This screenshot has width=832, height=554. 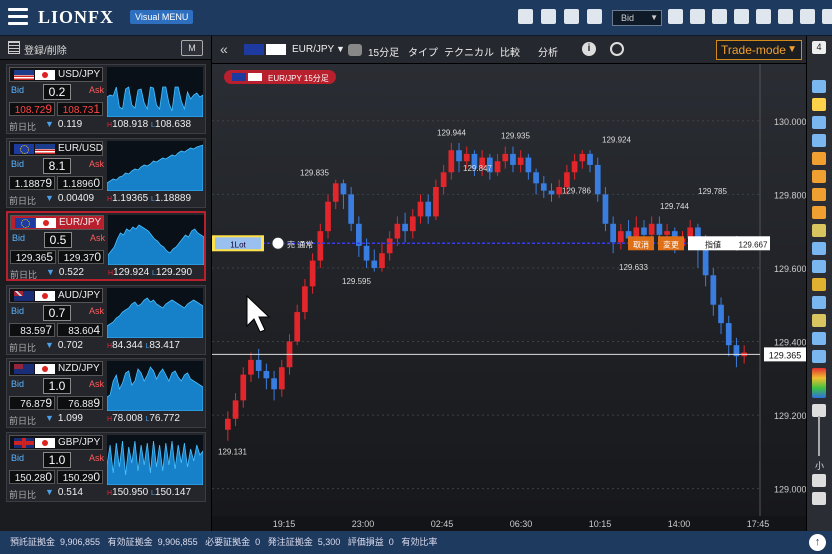 What do you see at coordinates (80, 329) in the screenshot?
I see `ask-button: 83.604` at bounding box center [80, 329].